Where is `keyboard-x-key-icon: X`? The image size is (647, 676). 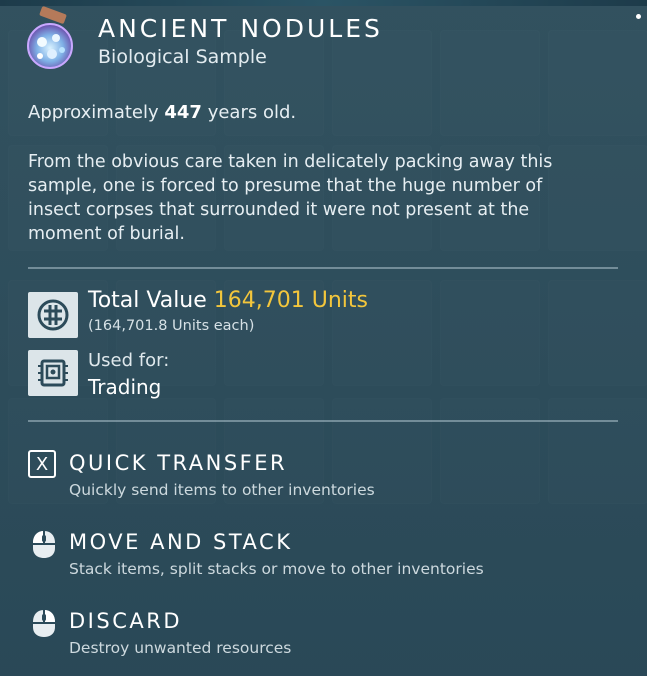
keyboard-x-key-icon: X is located at coordinates (42, 464).